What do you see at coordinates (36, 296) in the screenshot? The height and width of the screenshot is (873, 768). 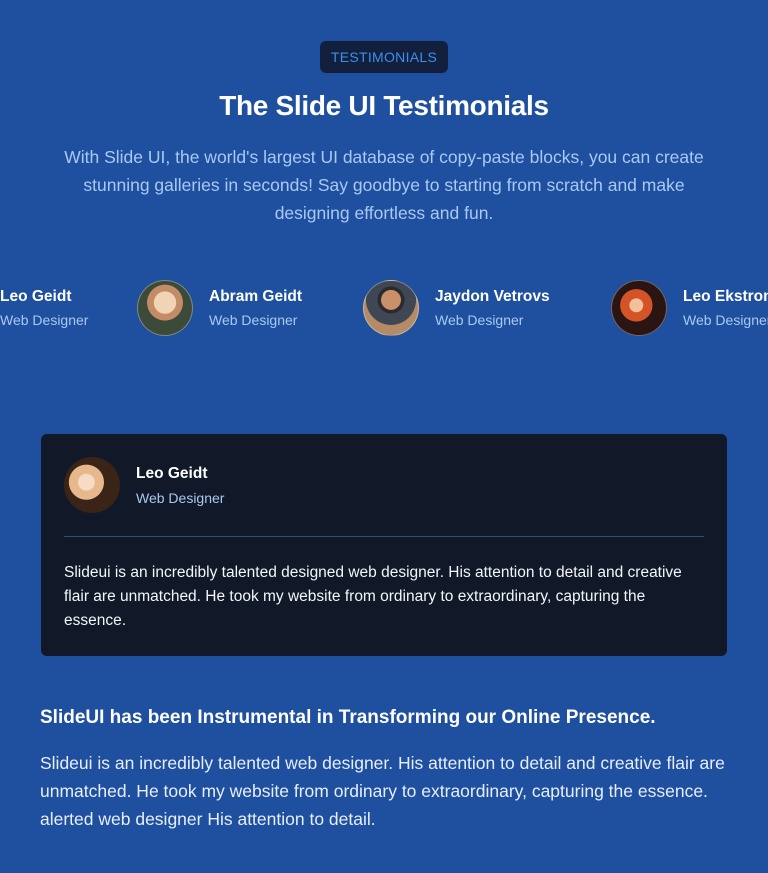 I see `carousel-item-name: Leo Geidt` at bounding box center [36, 296].